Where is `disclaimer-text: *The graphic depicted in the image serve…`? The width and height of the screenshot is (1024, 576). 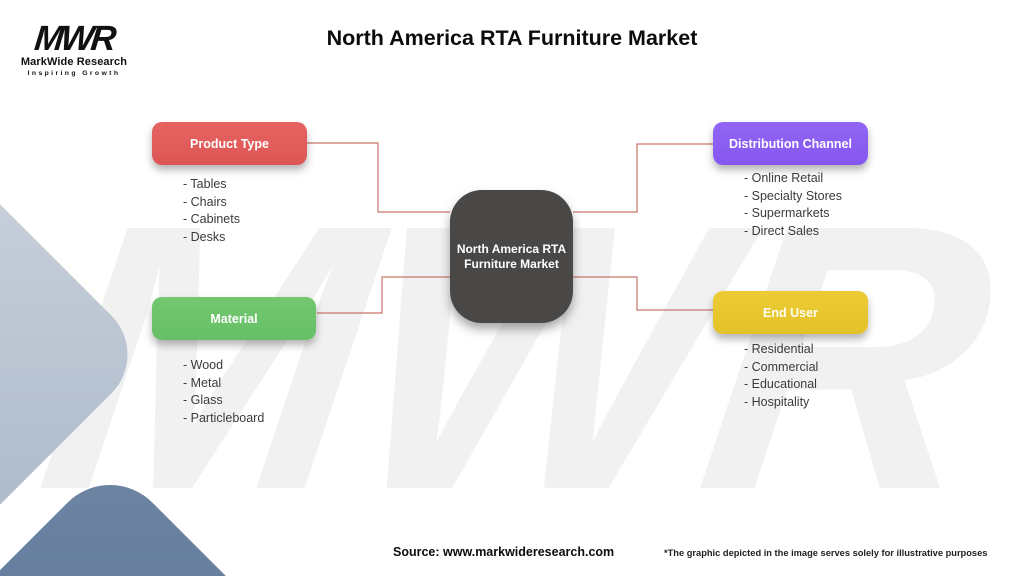
disclaimer-text: *The graphic depicted in the image serve… is located at coordinates (826, 553).